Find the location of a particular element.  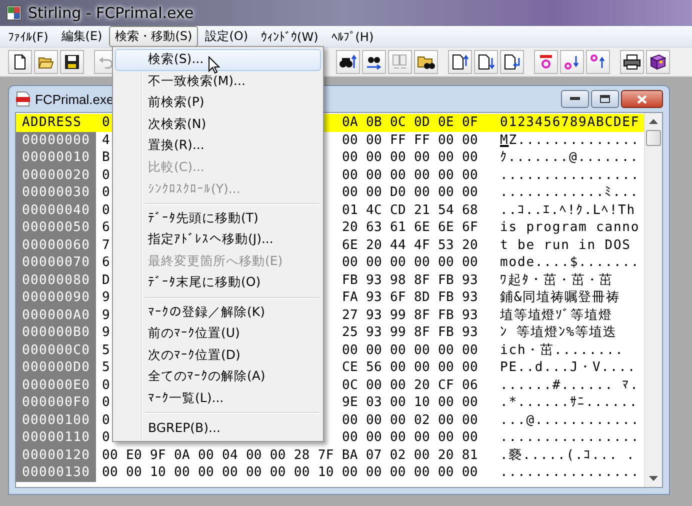

hex-bytes: 20 63 61 6E 6E 6F is located at coordinates (410, 227).